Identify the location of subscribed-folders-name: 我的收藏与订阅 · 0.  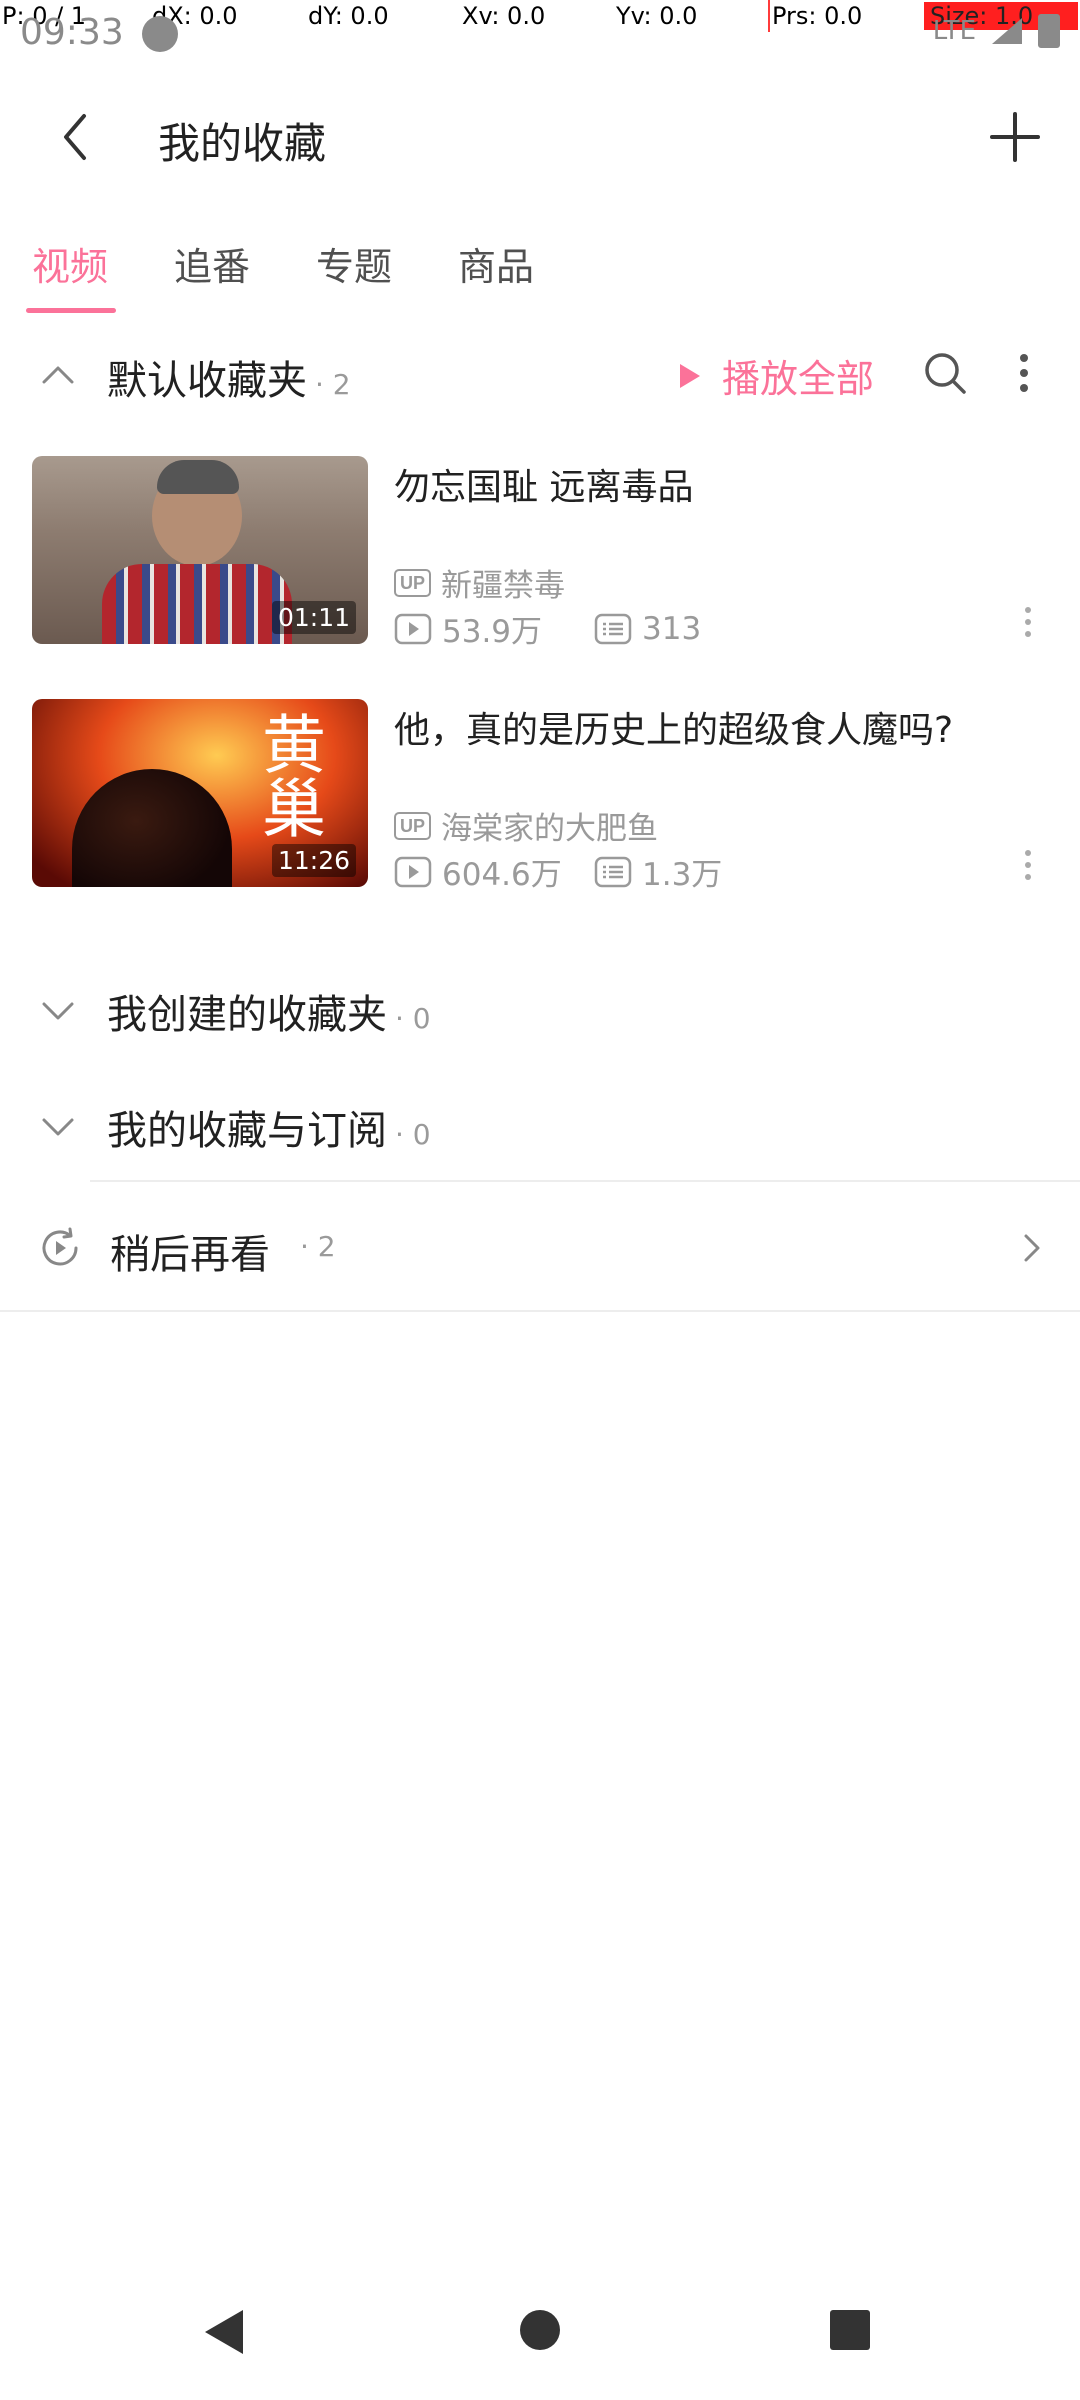
(269, 1127).